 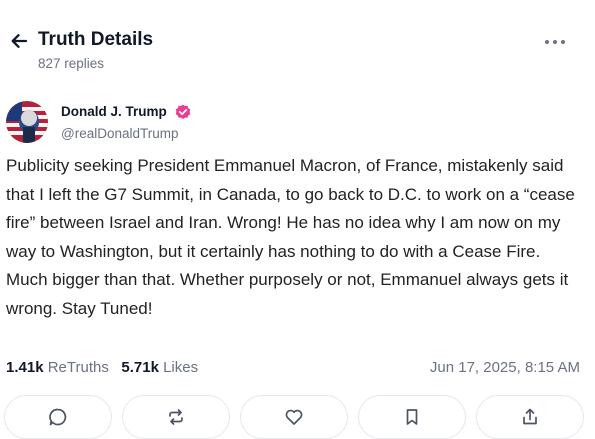 I want to click on avatar-image, so click(x=27, y=122).